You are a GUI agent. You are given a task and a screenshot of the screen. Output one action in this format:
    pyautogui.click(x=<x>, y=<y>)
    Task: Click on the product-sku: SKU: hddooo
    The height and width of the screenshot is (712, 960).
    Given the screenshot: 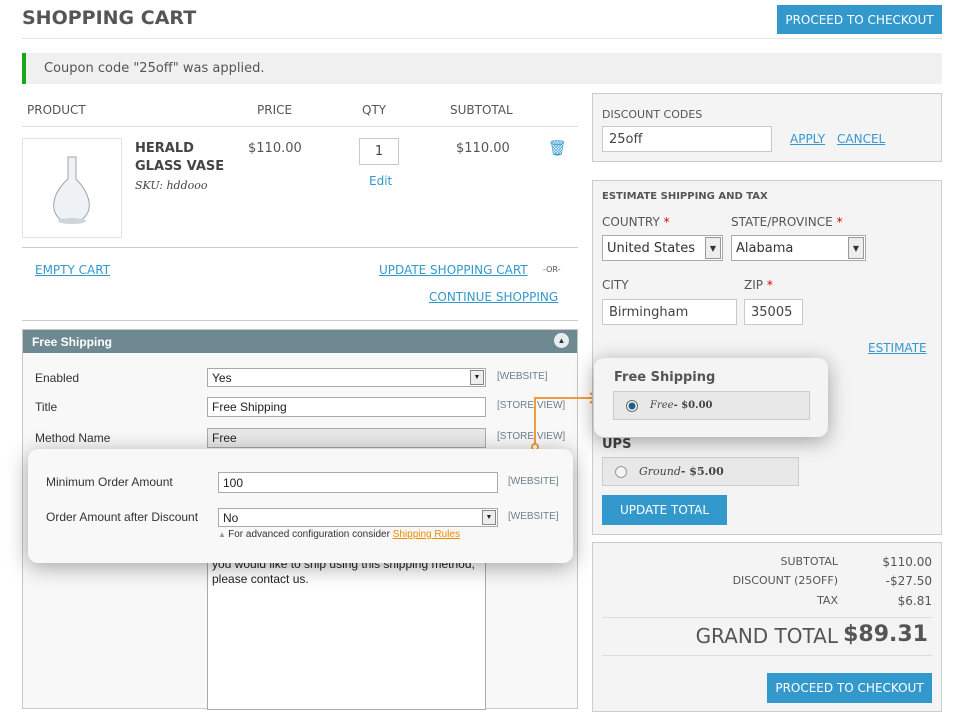 What is the action you would take?
    pyautogui.click(x=171, y=185)
    